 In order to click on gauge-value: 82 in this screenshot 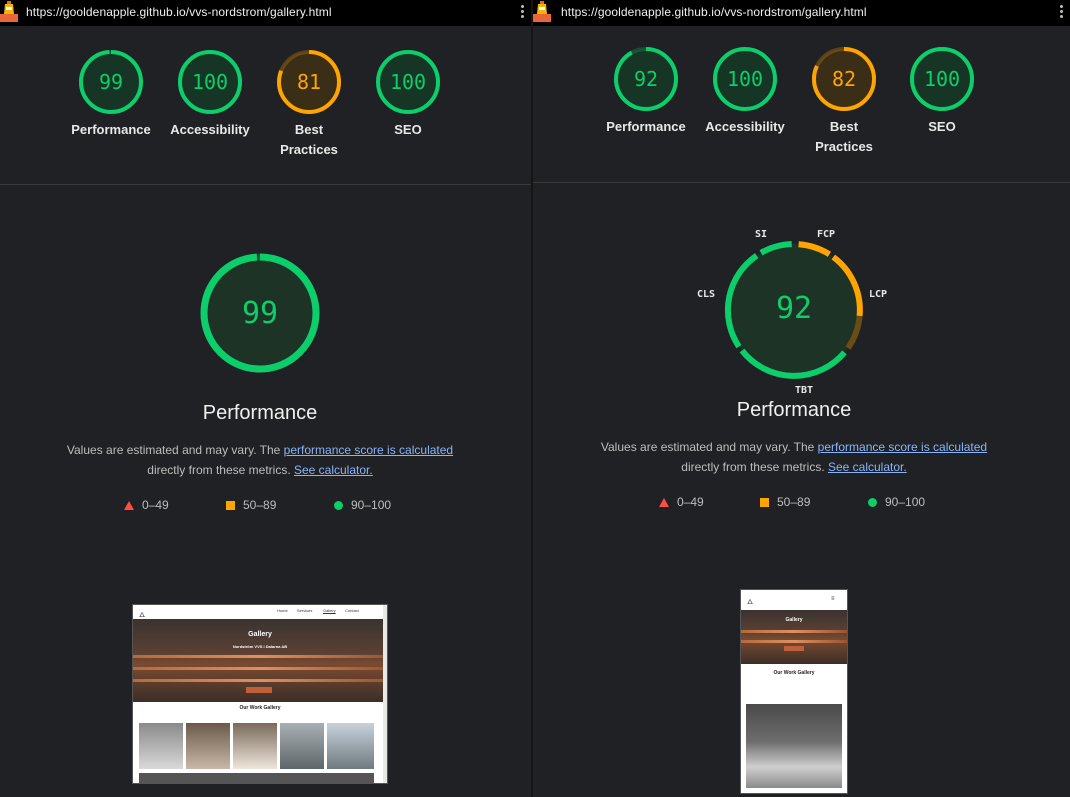, I will do `click(844, 79)`.